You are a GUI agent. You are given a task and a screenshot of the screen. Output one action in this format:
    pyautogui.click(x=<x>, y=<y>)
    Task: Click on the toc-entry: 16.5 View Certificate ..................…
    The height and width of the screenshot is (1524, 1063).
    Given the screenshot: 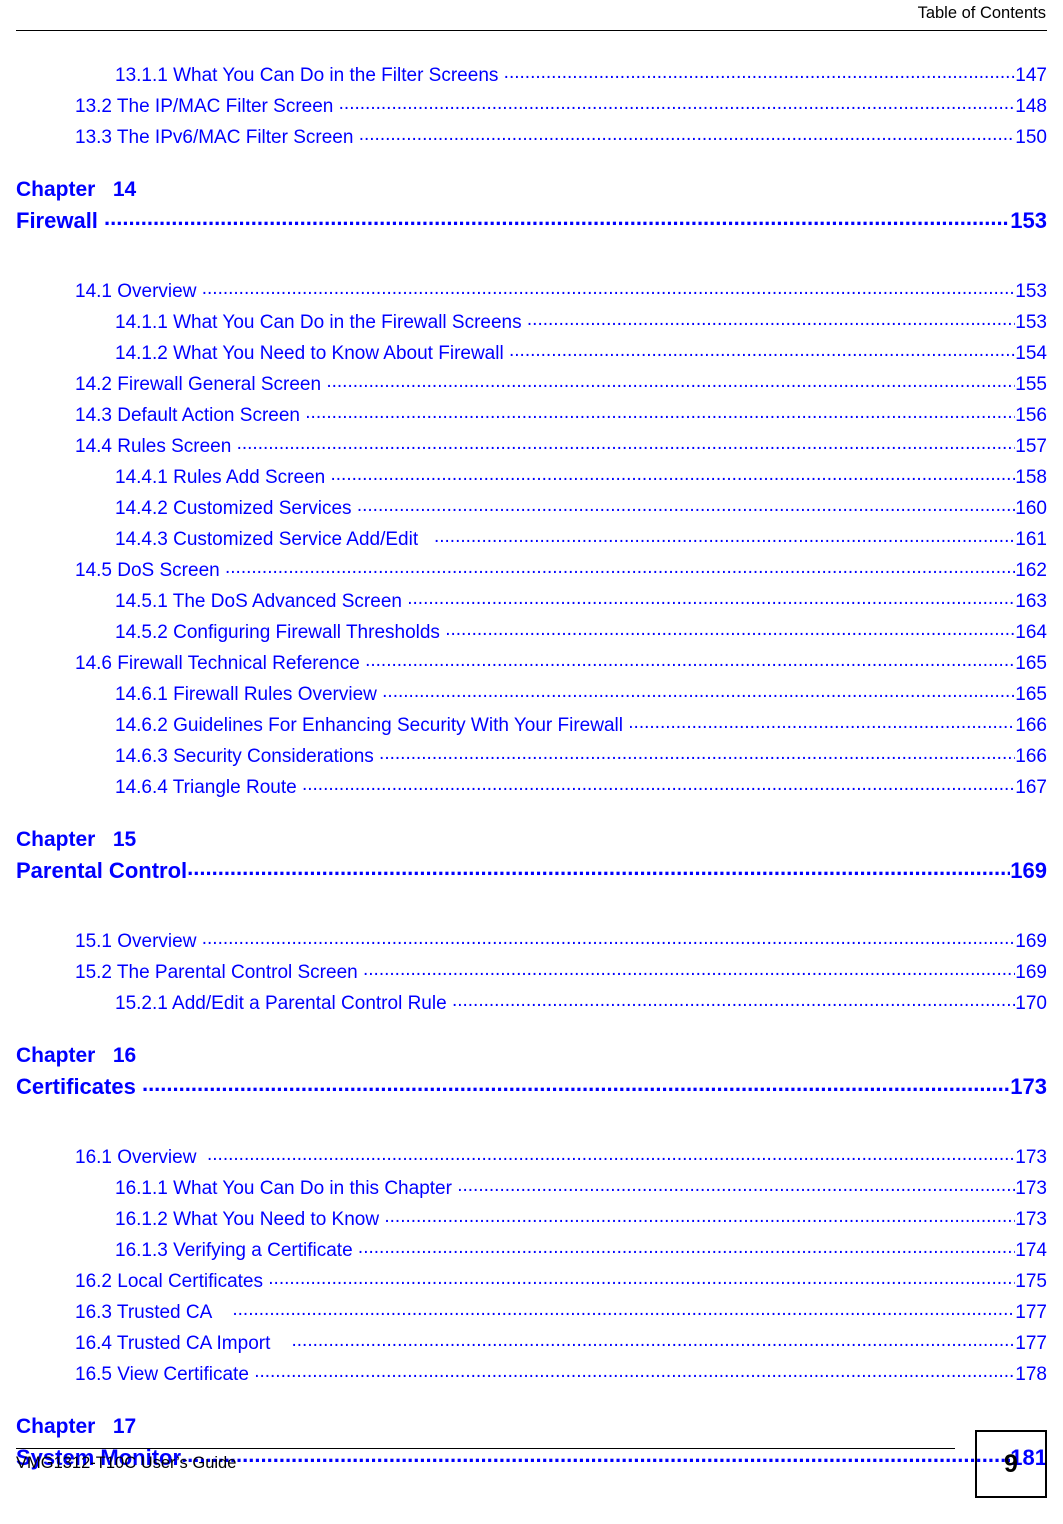 What is the action you would take?
    pyautogui.click(x=531, y=1374)
    